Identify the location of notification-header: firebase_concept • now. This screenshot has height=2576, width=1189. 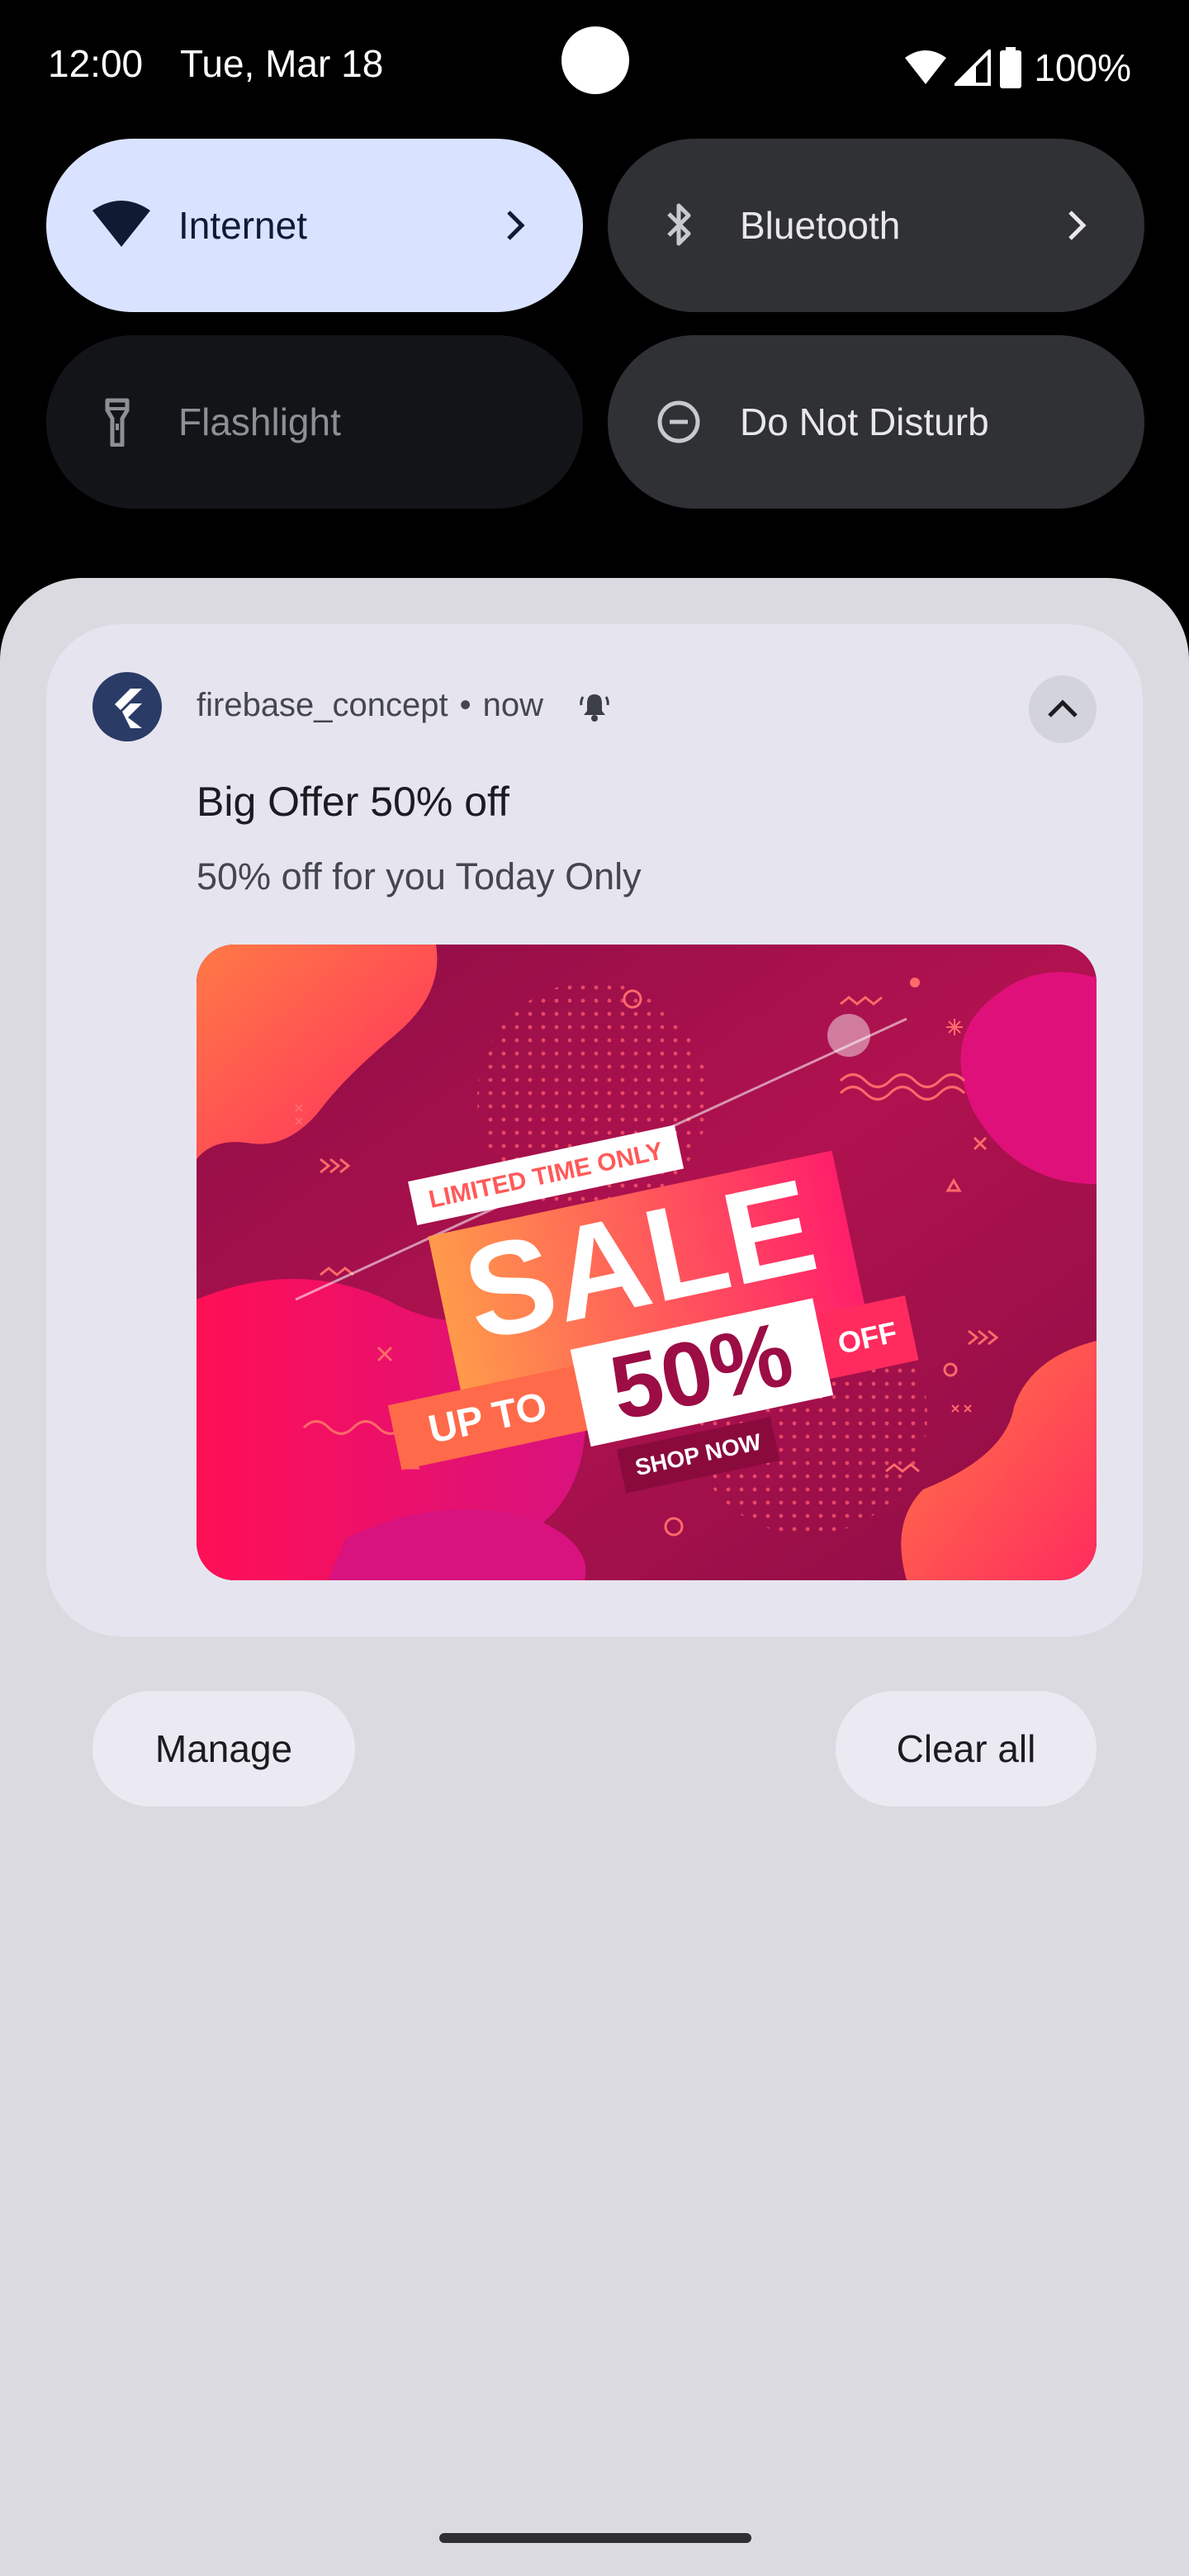
(370, 705).